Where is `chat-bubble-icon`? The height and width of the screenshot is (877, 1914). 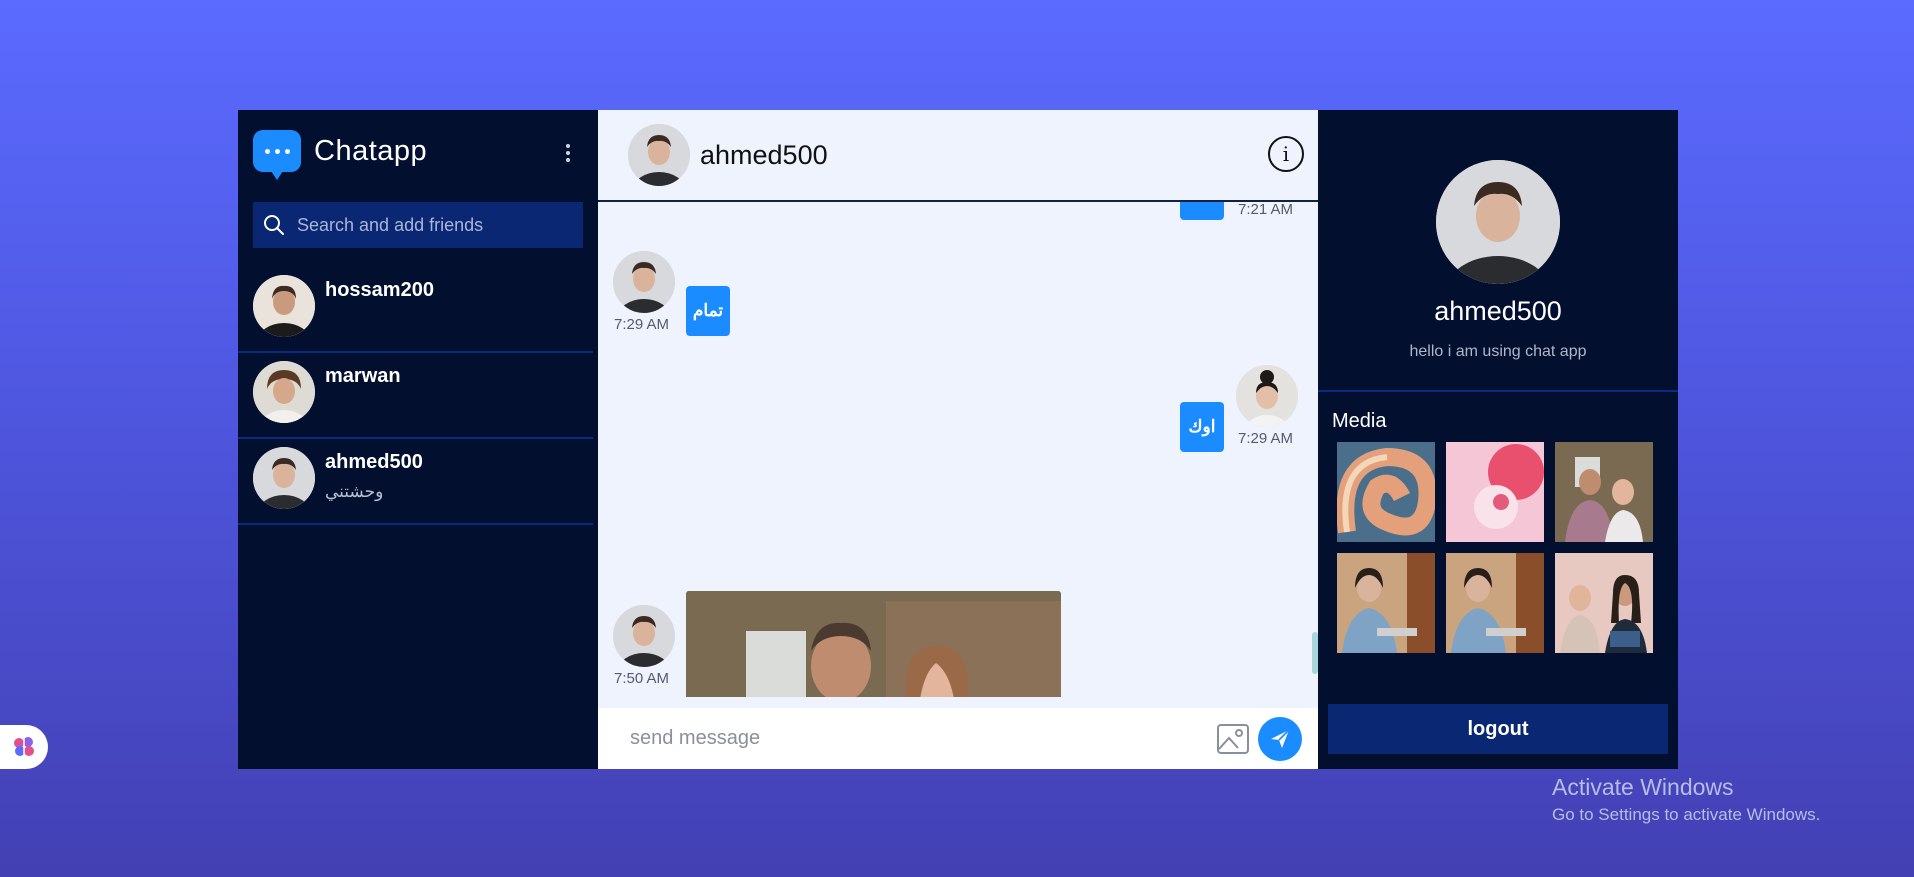 chat-bubble-icon is located at coordinates (277, 155).